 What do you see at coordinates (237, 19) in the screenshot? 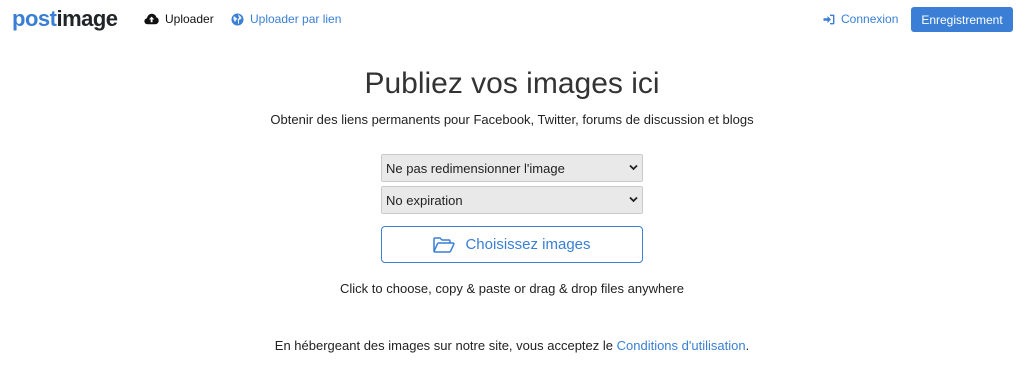
I see `globe-icon` at bounding box center [237, 19].